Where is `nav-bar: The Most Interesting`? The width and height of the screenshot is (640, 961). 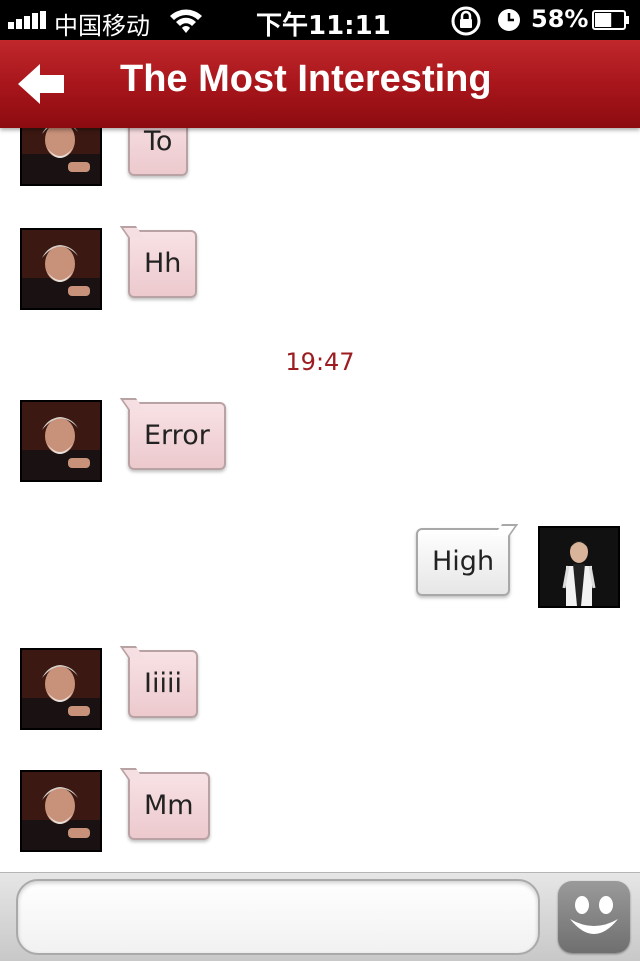 nav-bar: The Most Interesting is located at coordinates (320, 84).